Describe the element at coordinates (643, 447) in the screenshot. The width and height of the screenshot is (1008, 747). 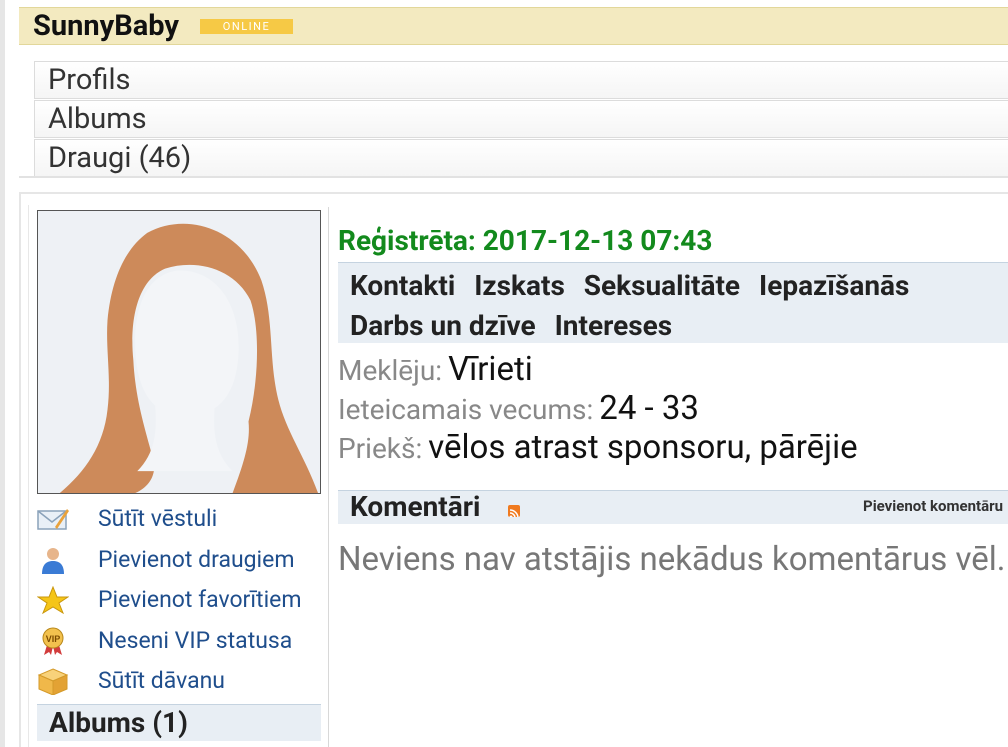
I see `field-value: vēlos atrast sponsoru, pārējie` at that location.